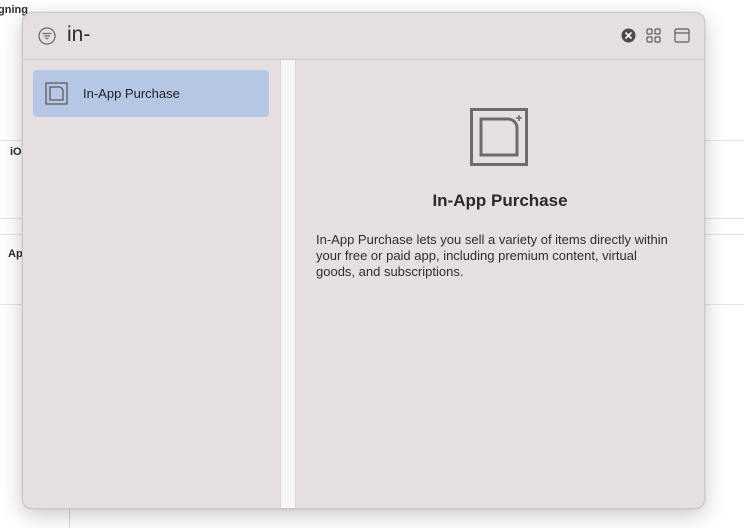 The height and width of the screenshot is (528, 744). Describe the element at coordinates (15, 254) in the screenshot. I see `background-row-fragment: Ap` at that location.